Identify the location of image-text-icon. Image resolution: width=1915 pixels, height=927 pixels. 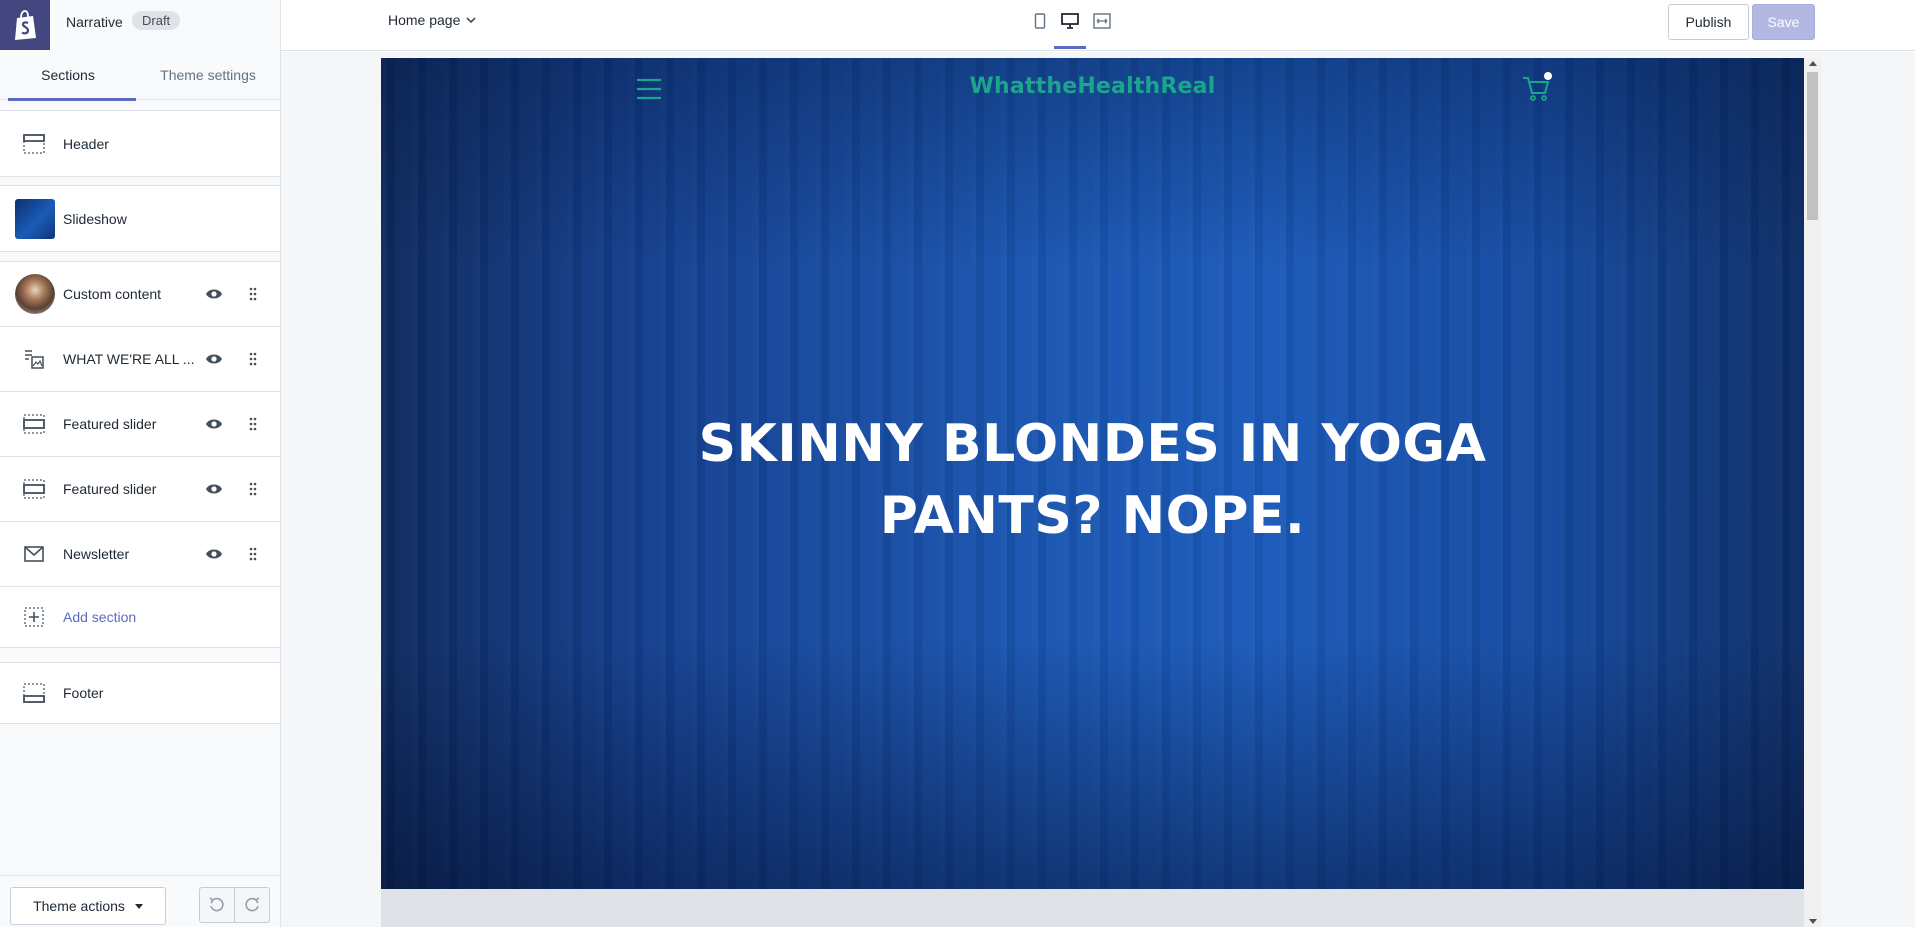
(34, 359).